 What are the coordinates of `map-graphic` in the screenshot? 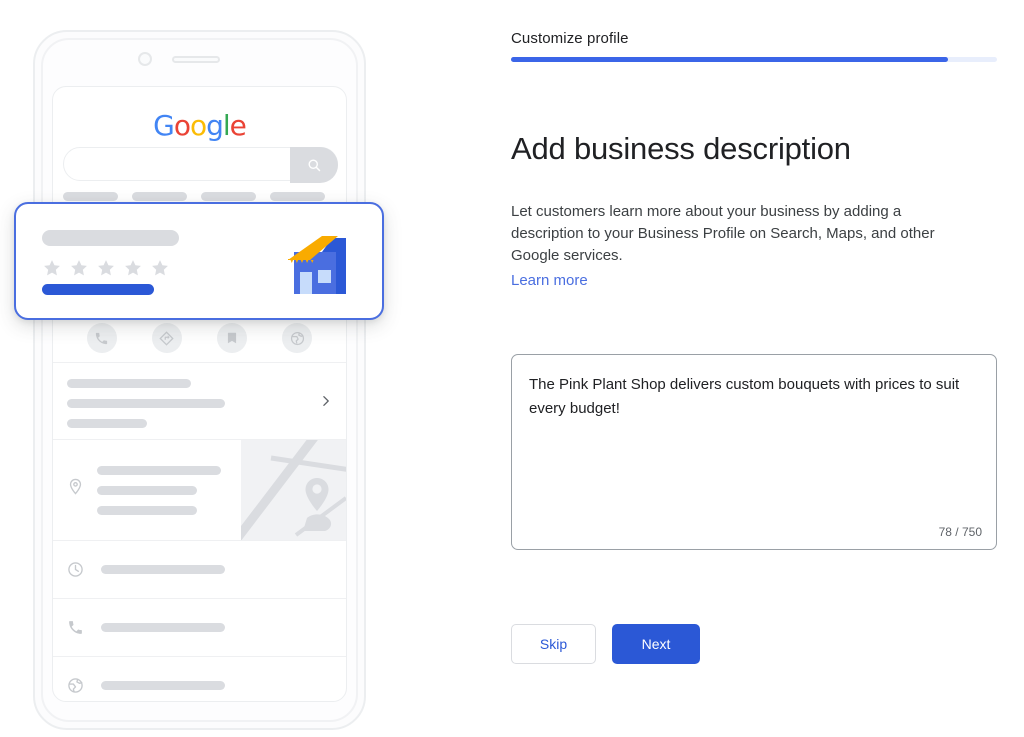 It's located at (293, 490).